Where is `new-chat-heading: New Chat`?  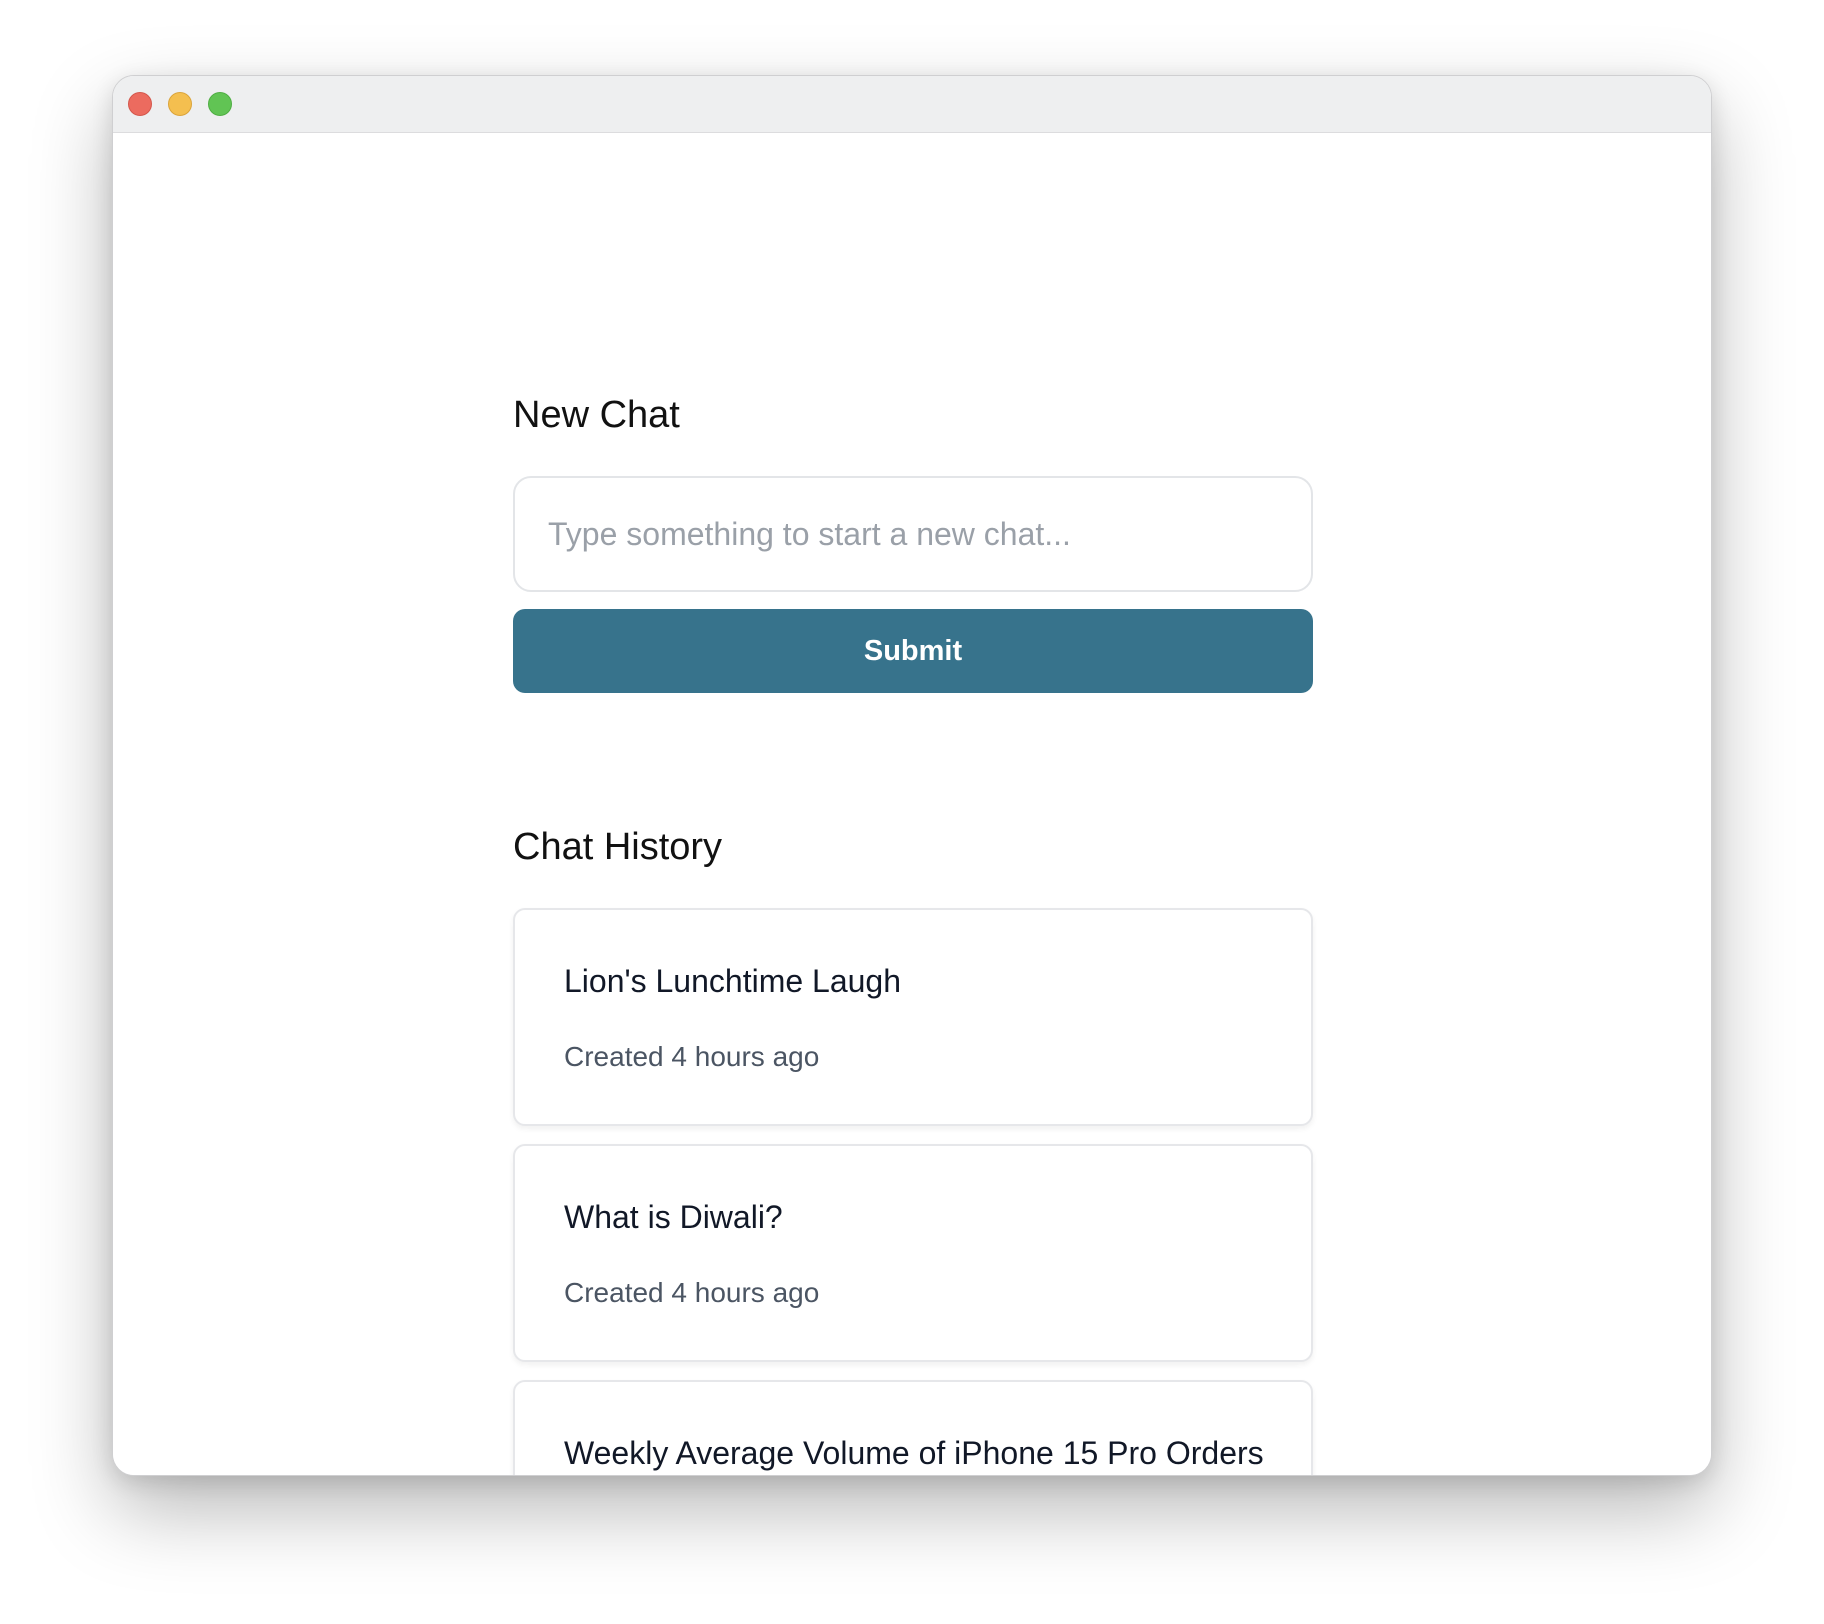 new-chat-heading: New Chat is located at coordinates (596, 415).